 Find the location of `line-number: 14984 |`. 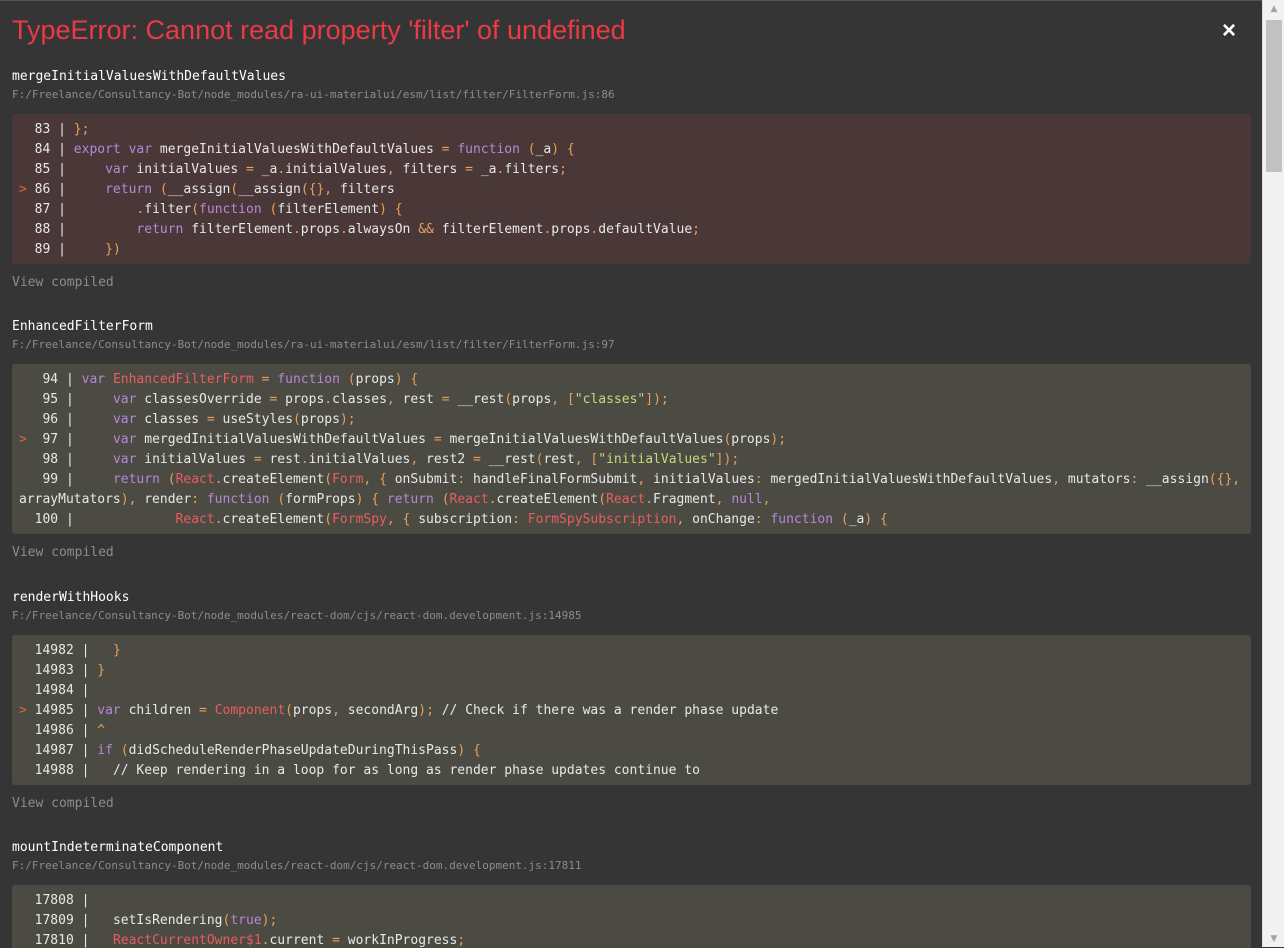

line-number: 14984 | is located at coordinates (66, 690).